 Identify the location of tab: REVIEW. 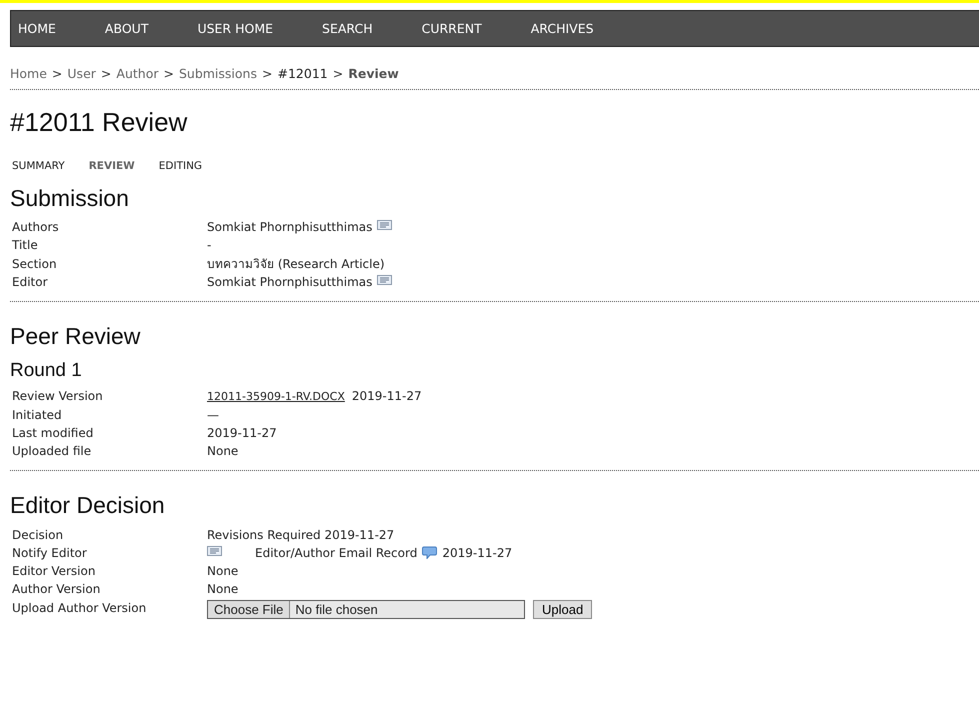
(111, 166).